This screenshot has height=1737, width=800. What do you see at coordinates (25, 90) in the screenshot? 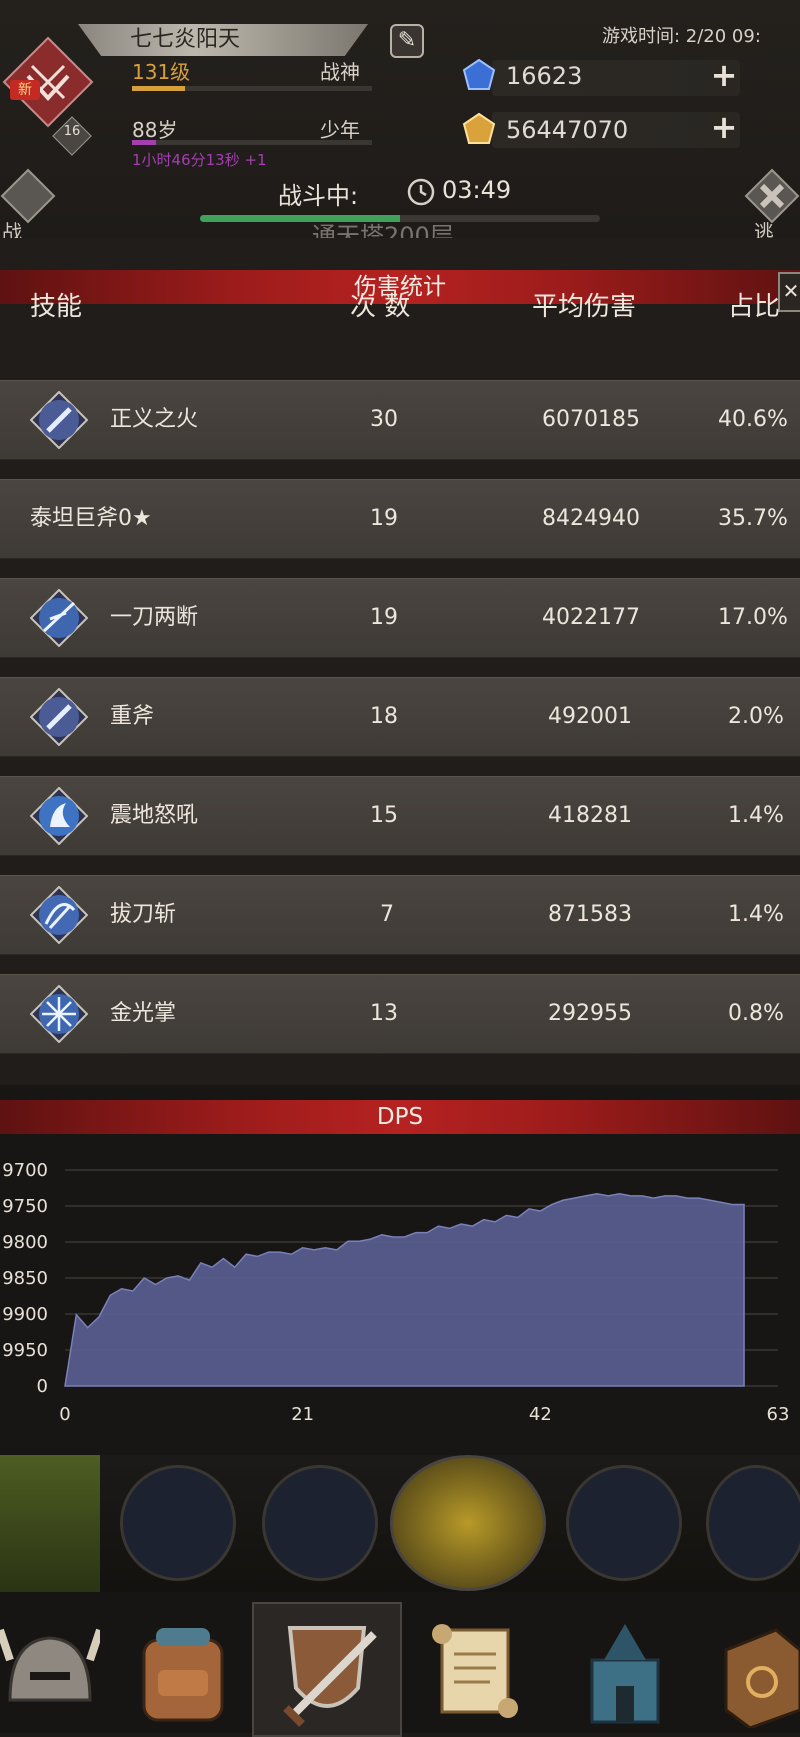
I see `new-badge: 新` at bounding box center [25, 90].